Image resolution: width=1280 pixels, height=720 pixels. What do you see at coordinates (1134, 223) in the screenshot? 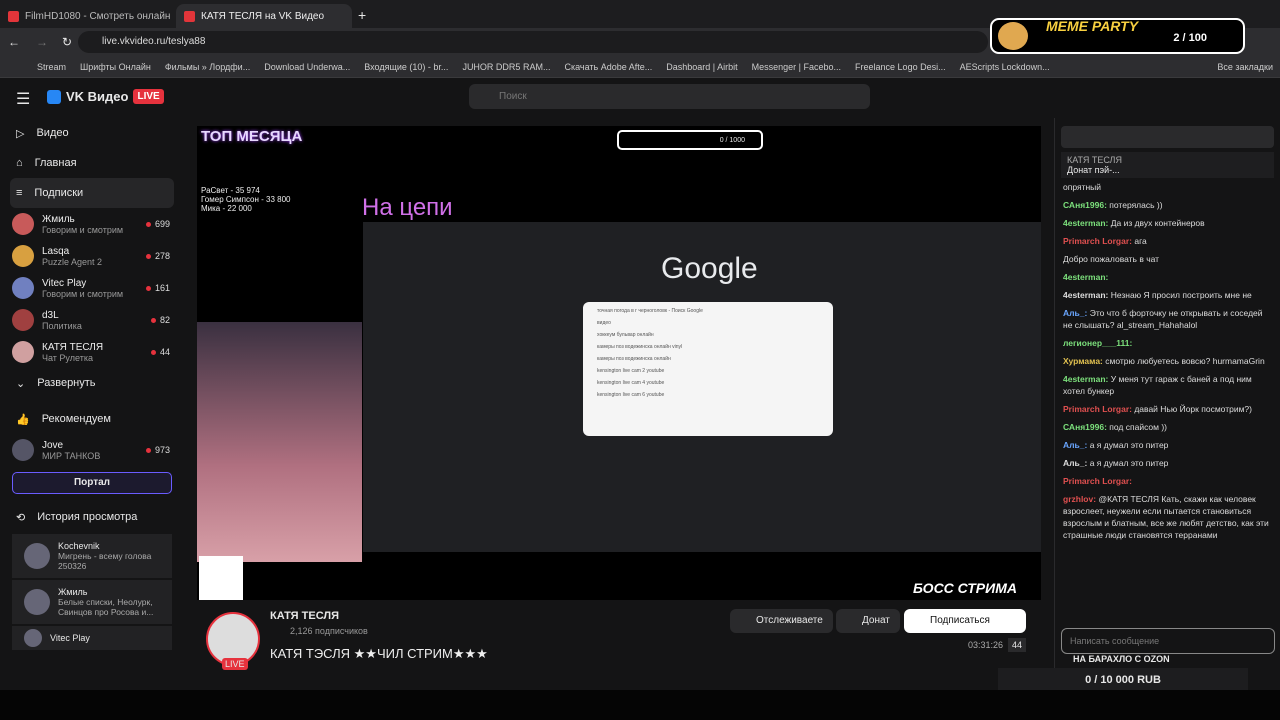
I see `chat-message: 4esterman: Да из двух контейнеров` at bounding box center [1134, 223].